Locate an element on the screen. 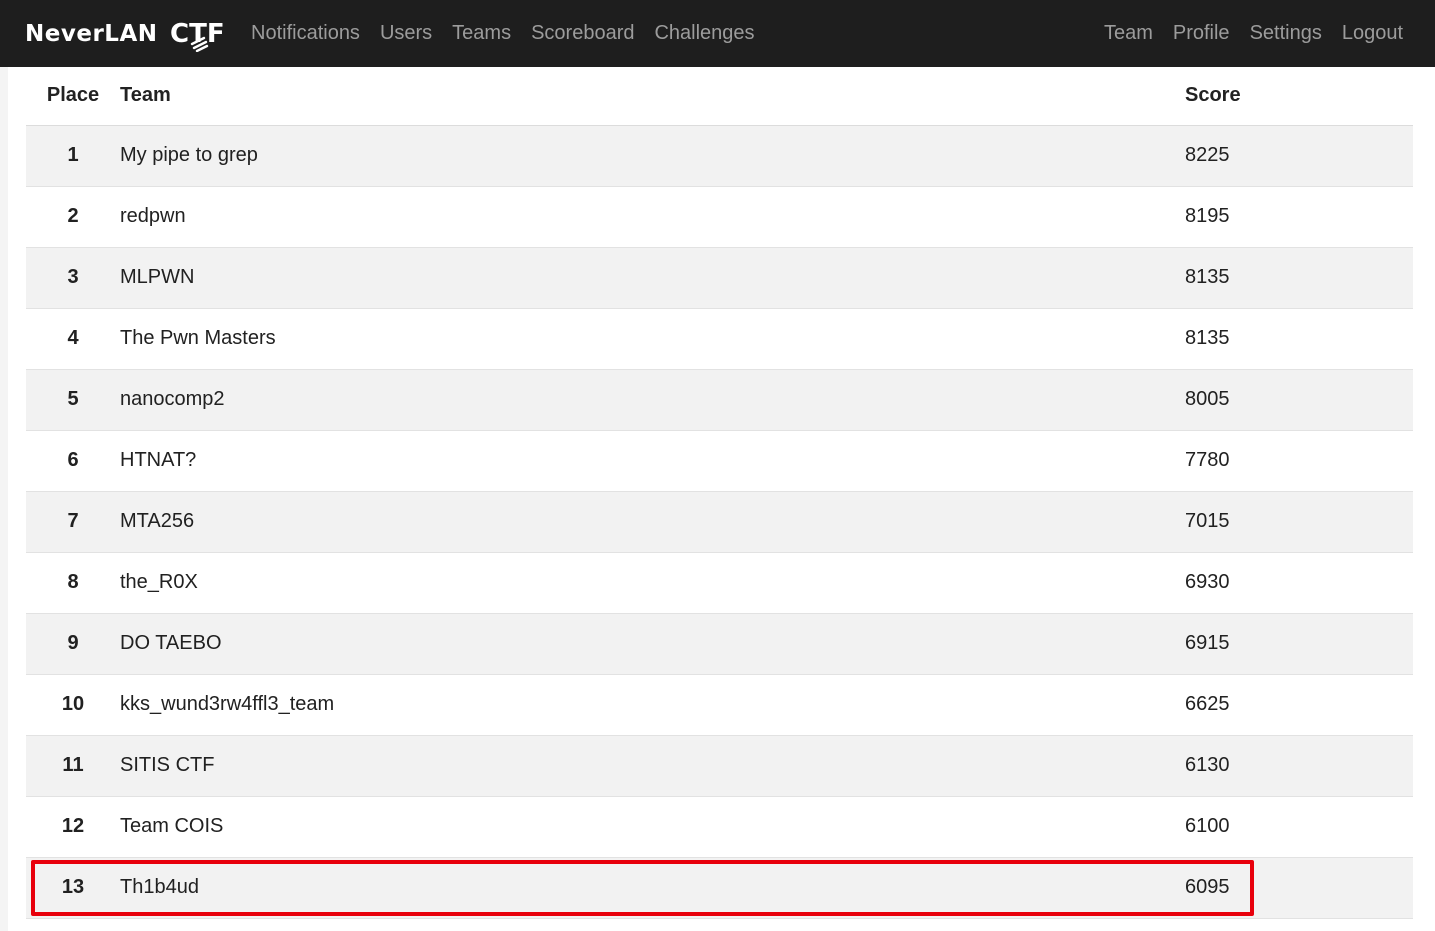  nav-teams: Teams is located at coordinates (481, 33).